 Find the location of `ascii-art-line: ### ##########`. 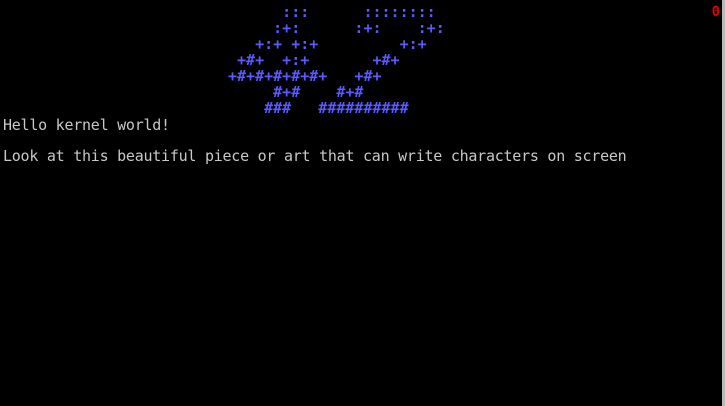

ascii-art-line: ### ########## is located at coordinates (318, 108).